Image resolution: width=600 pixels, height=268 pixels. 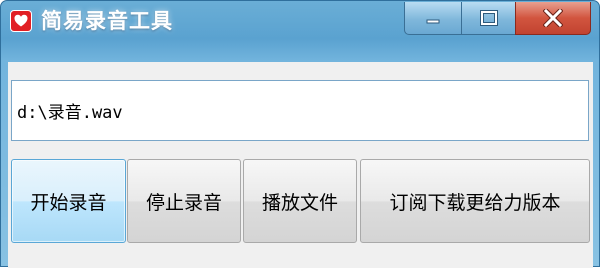 I want to click on close-icon, so click(x=553, y=18).